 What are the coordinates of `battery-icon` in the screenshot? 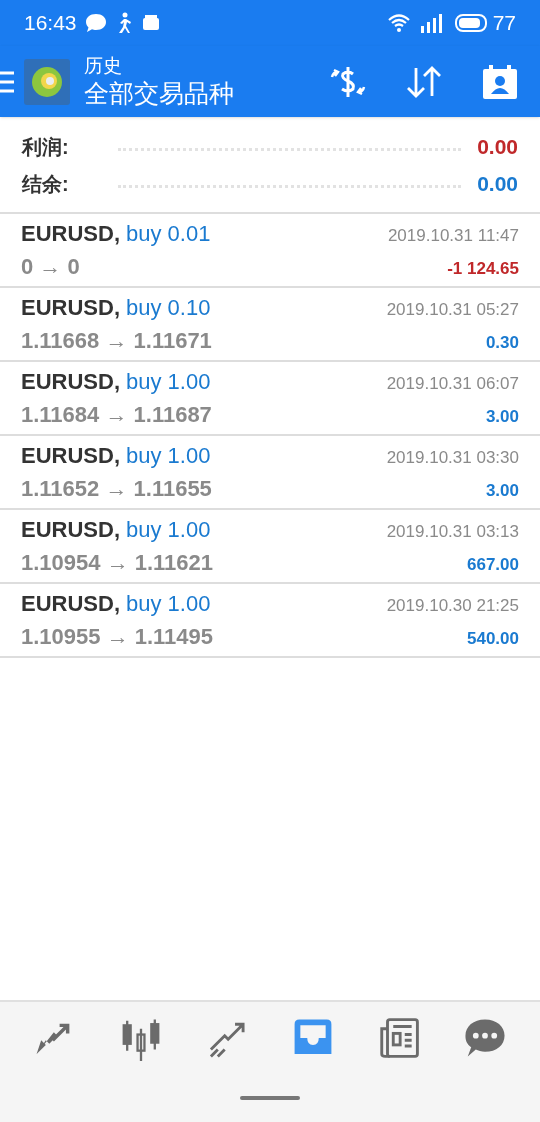 It's located at (471, 23).